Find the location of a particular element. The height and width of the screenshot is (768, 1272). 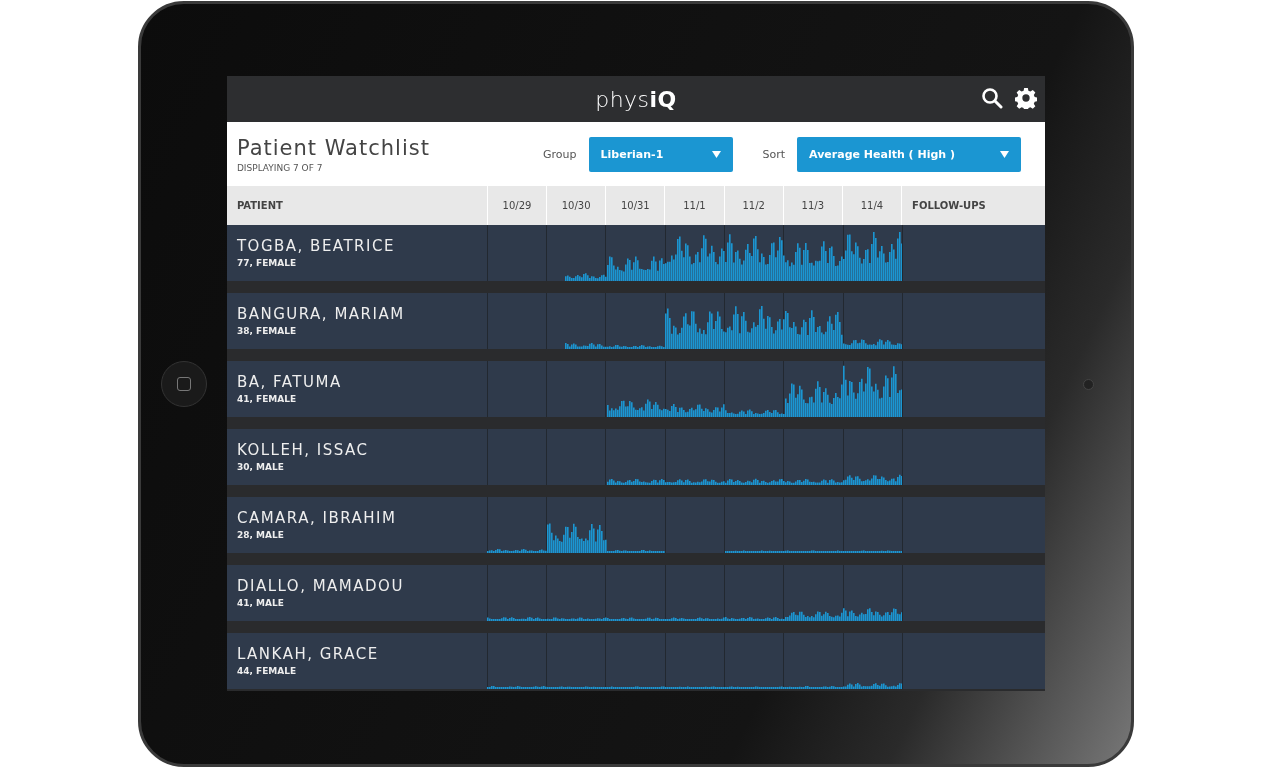

patient-name: KOLLEH, ISSAC is located at coordinates (303, 450).